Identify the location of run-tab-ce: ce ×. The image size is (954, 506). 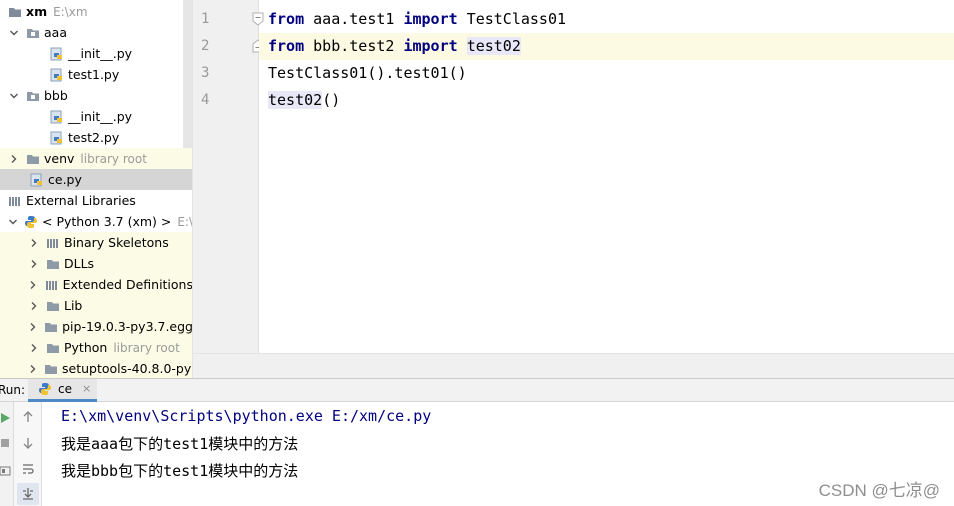
(63, 390).